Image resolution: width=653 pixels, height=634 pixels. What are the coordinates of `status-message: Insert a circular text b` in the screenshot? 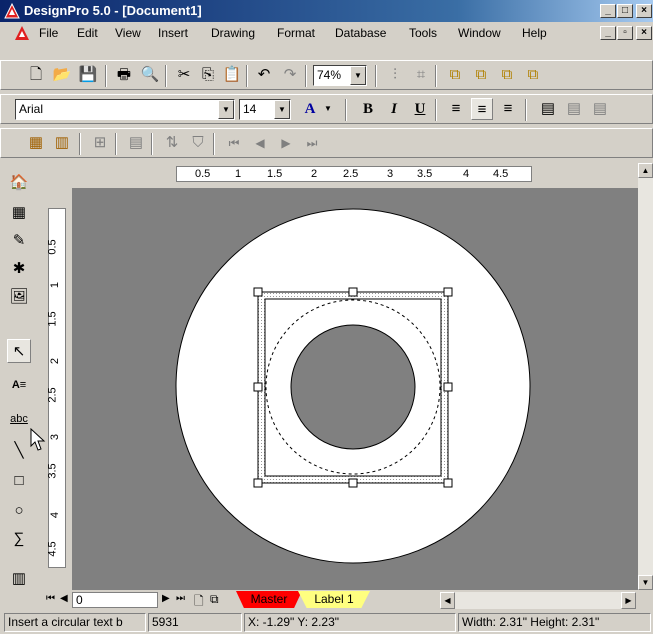 It's located at (75, 622).